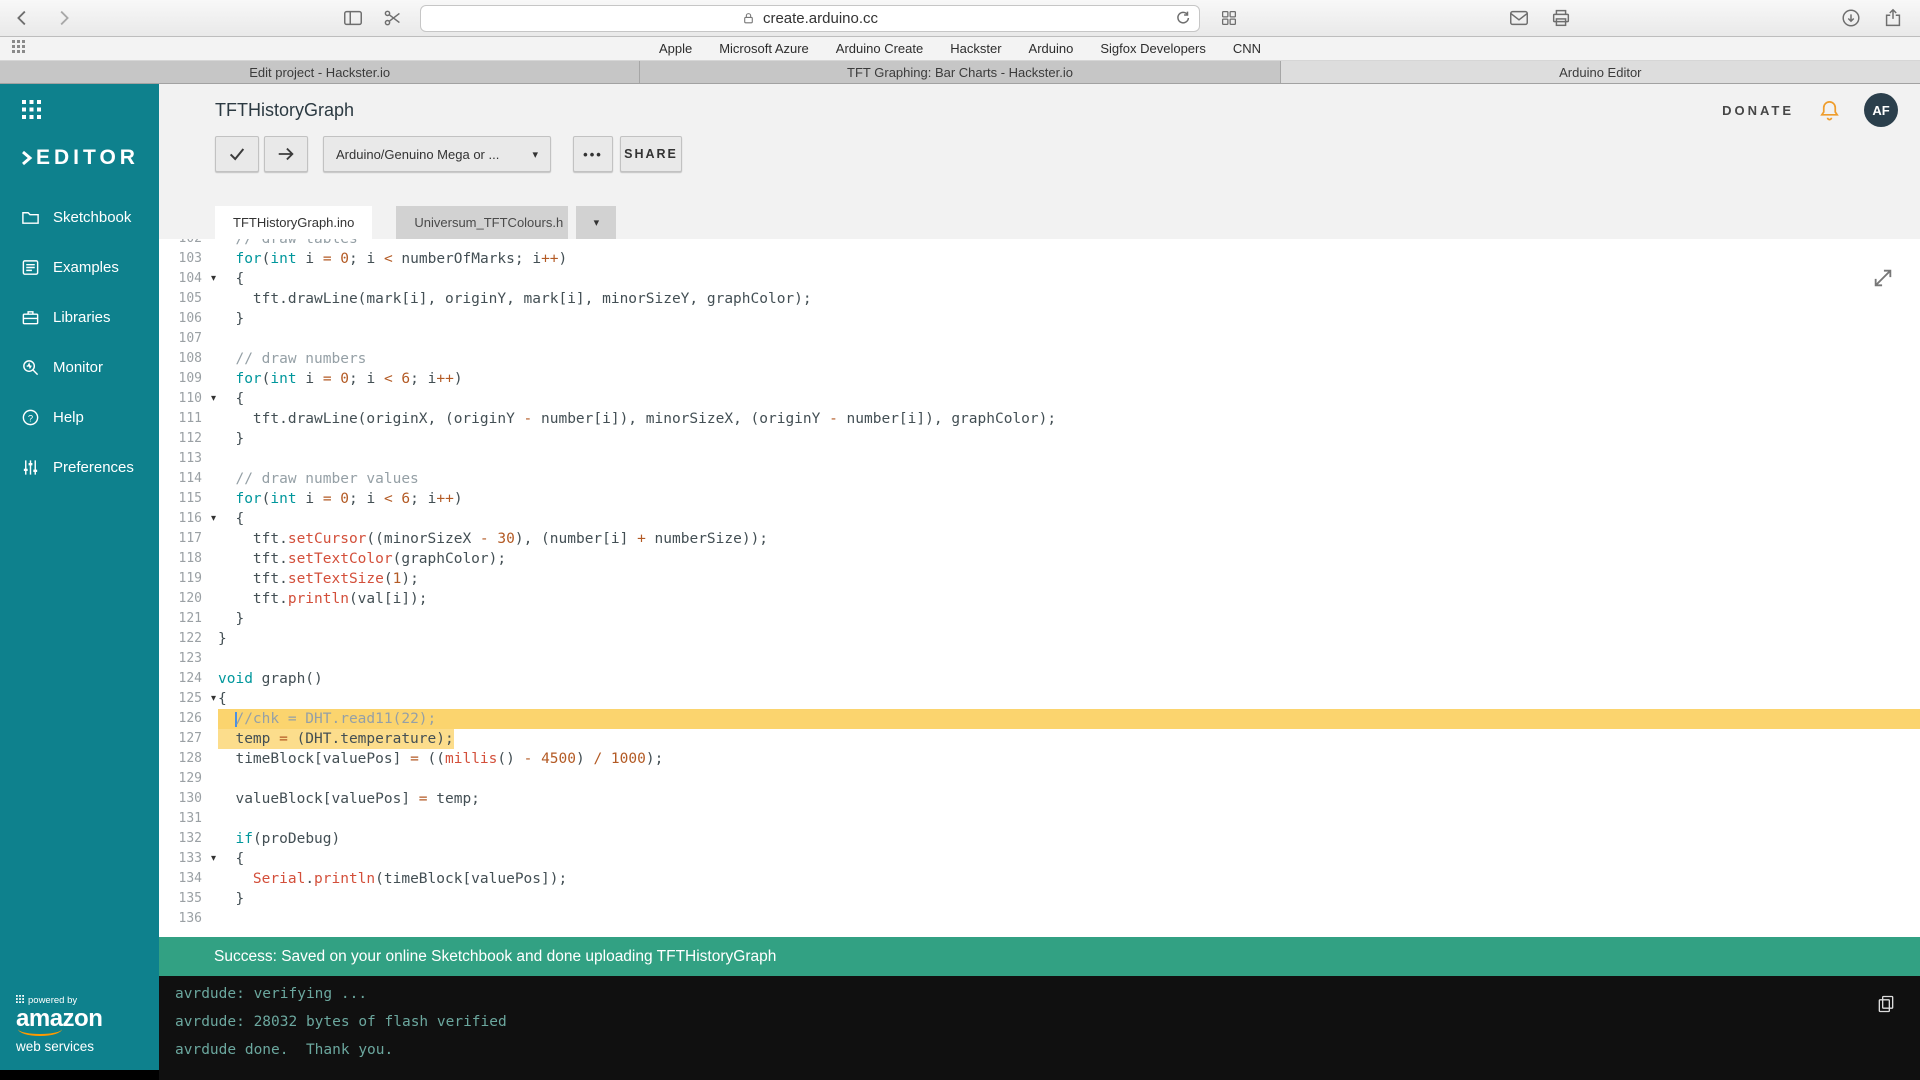  What do you see at coordinates (1183, 20) in the screenshot?
I see `reload-icon` at bounding box center [1183, 20].